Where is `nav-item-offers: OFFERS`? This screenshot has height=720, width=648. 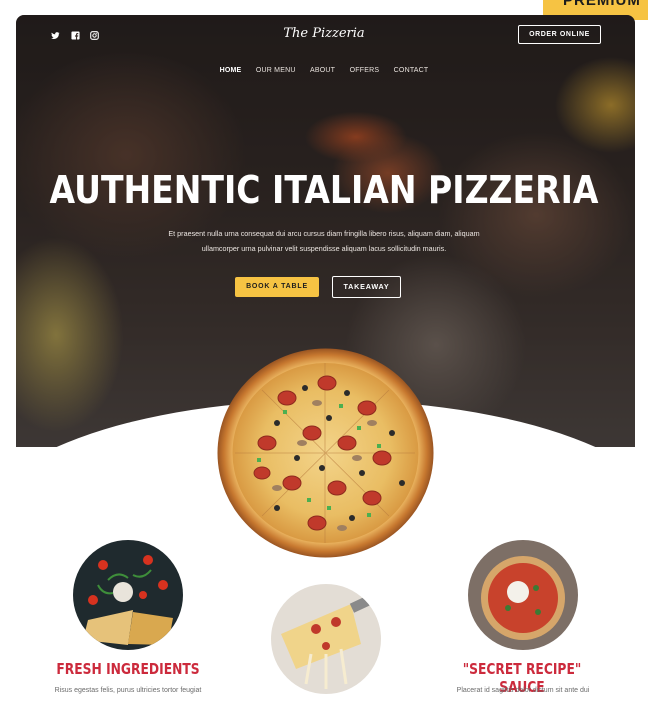
nav-item-offers: OFFERS is located at coordinates (365, 70).